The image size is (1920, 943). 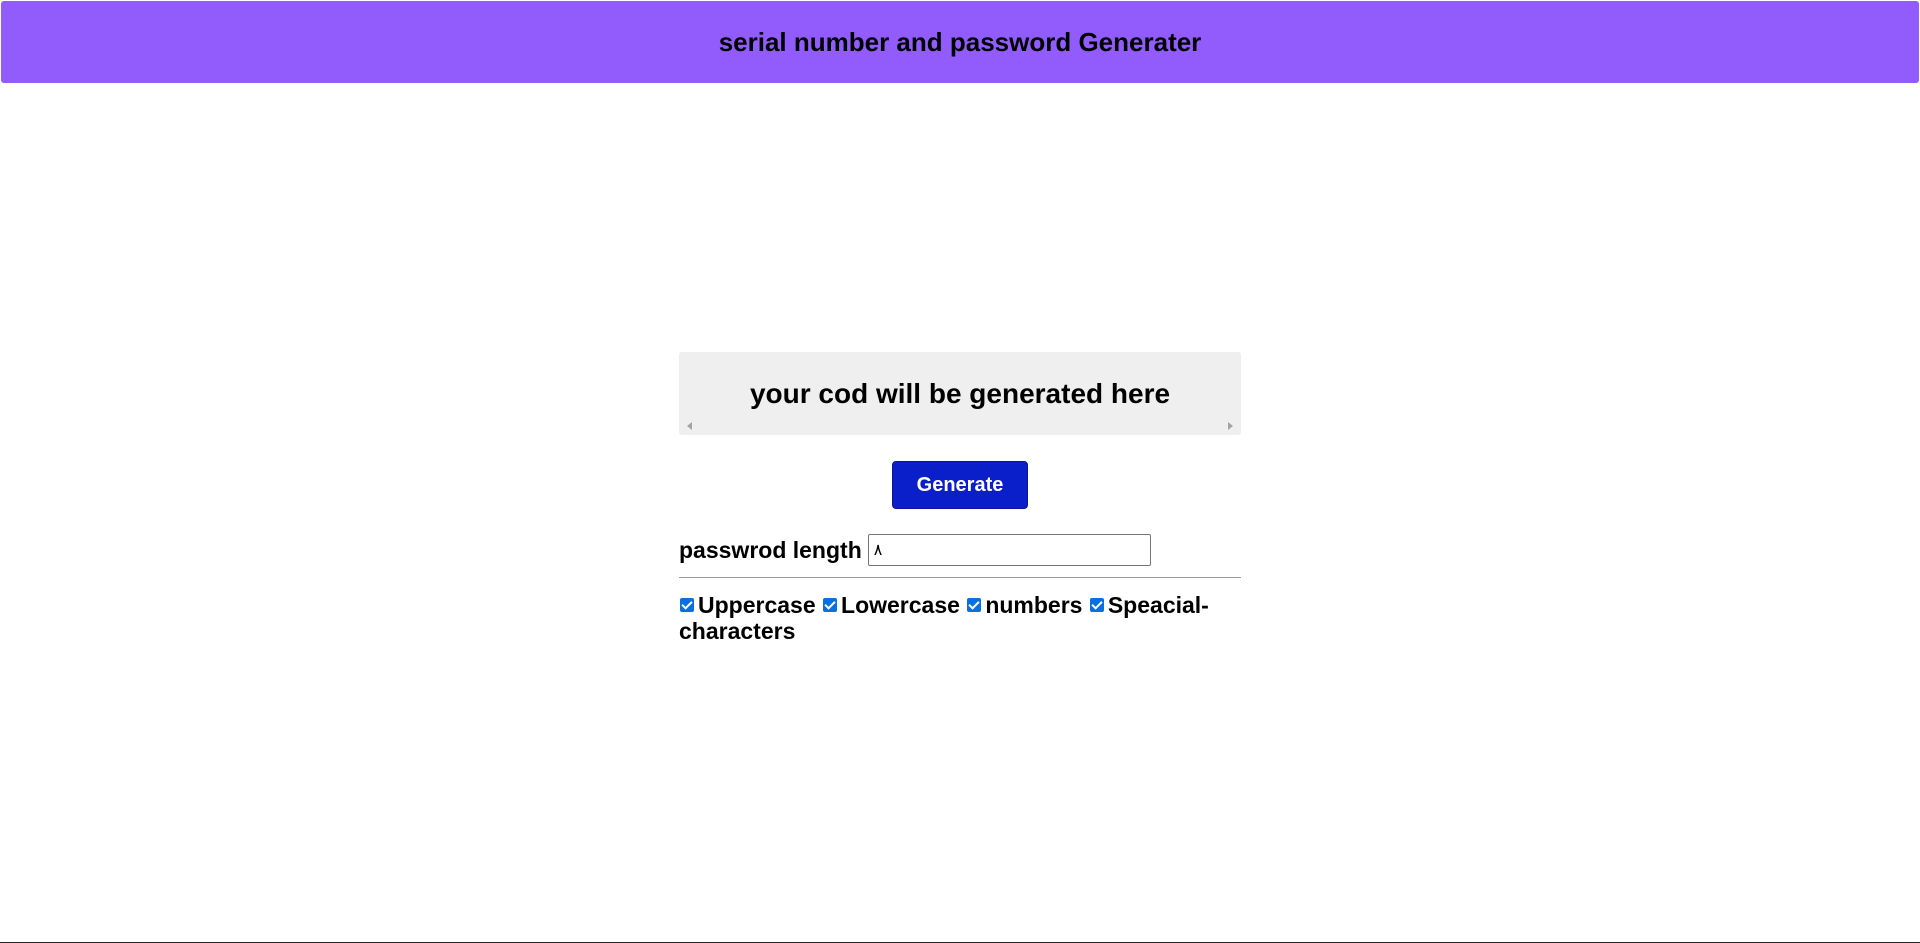 I want to click on generate-button: Generate, so click(x=960, y=485).